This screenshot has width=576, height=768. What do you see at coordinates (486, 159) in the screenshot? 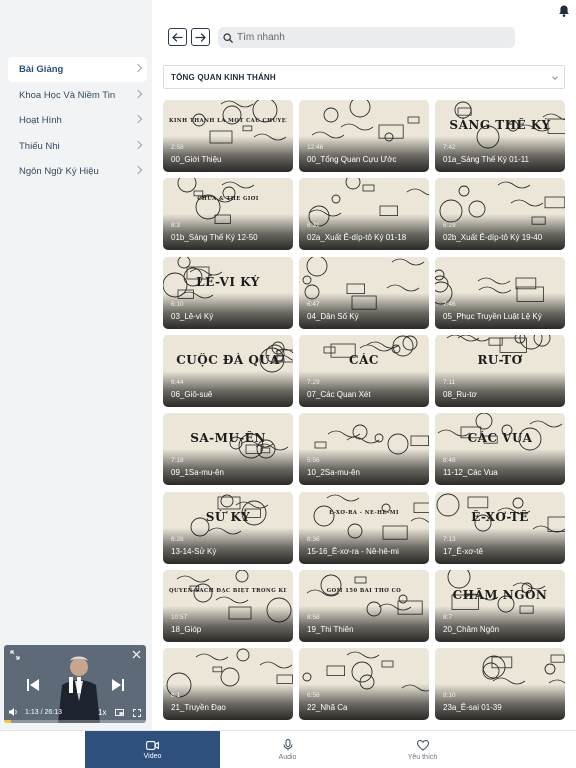
I see `video-title: 01a_Sáng Thế Ký 01-11` at bounding box center [486, 159].